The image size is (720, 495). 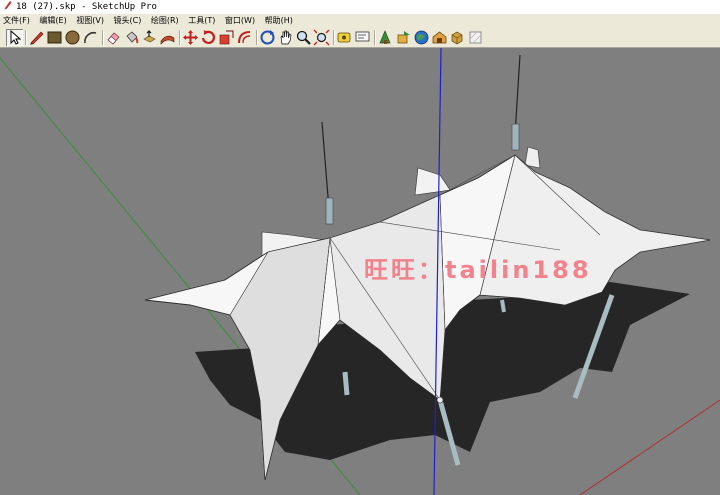 What do you see at coordinates (475, 37) in the screenshot?
I see `materials-icon` at bounding box center [475, 37].